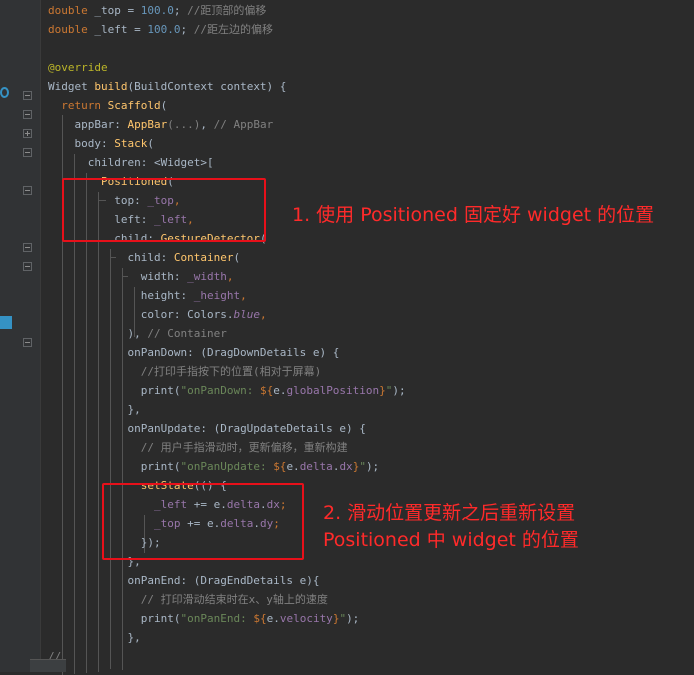  I want to click on editor-bottom-tab, so click(48, 665).